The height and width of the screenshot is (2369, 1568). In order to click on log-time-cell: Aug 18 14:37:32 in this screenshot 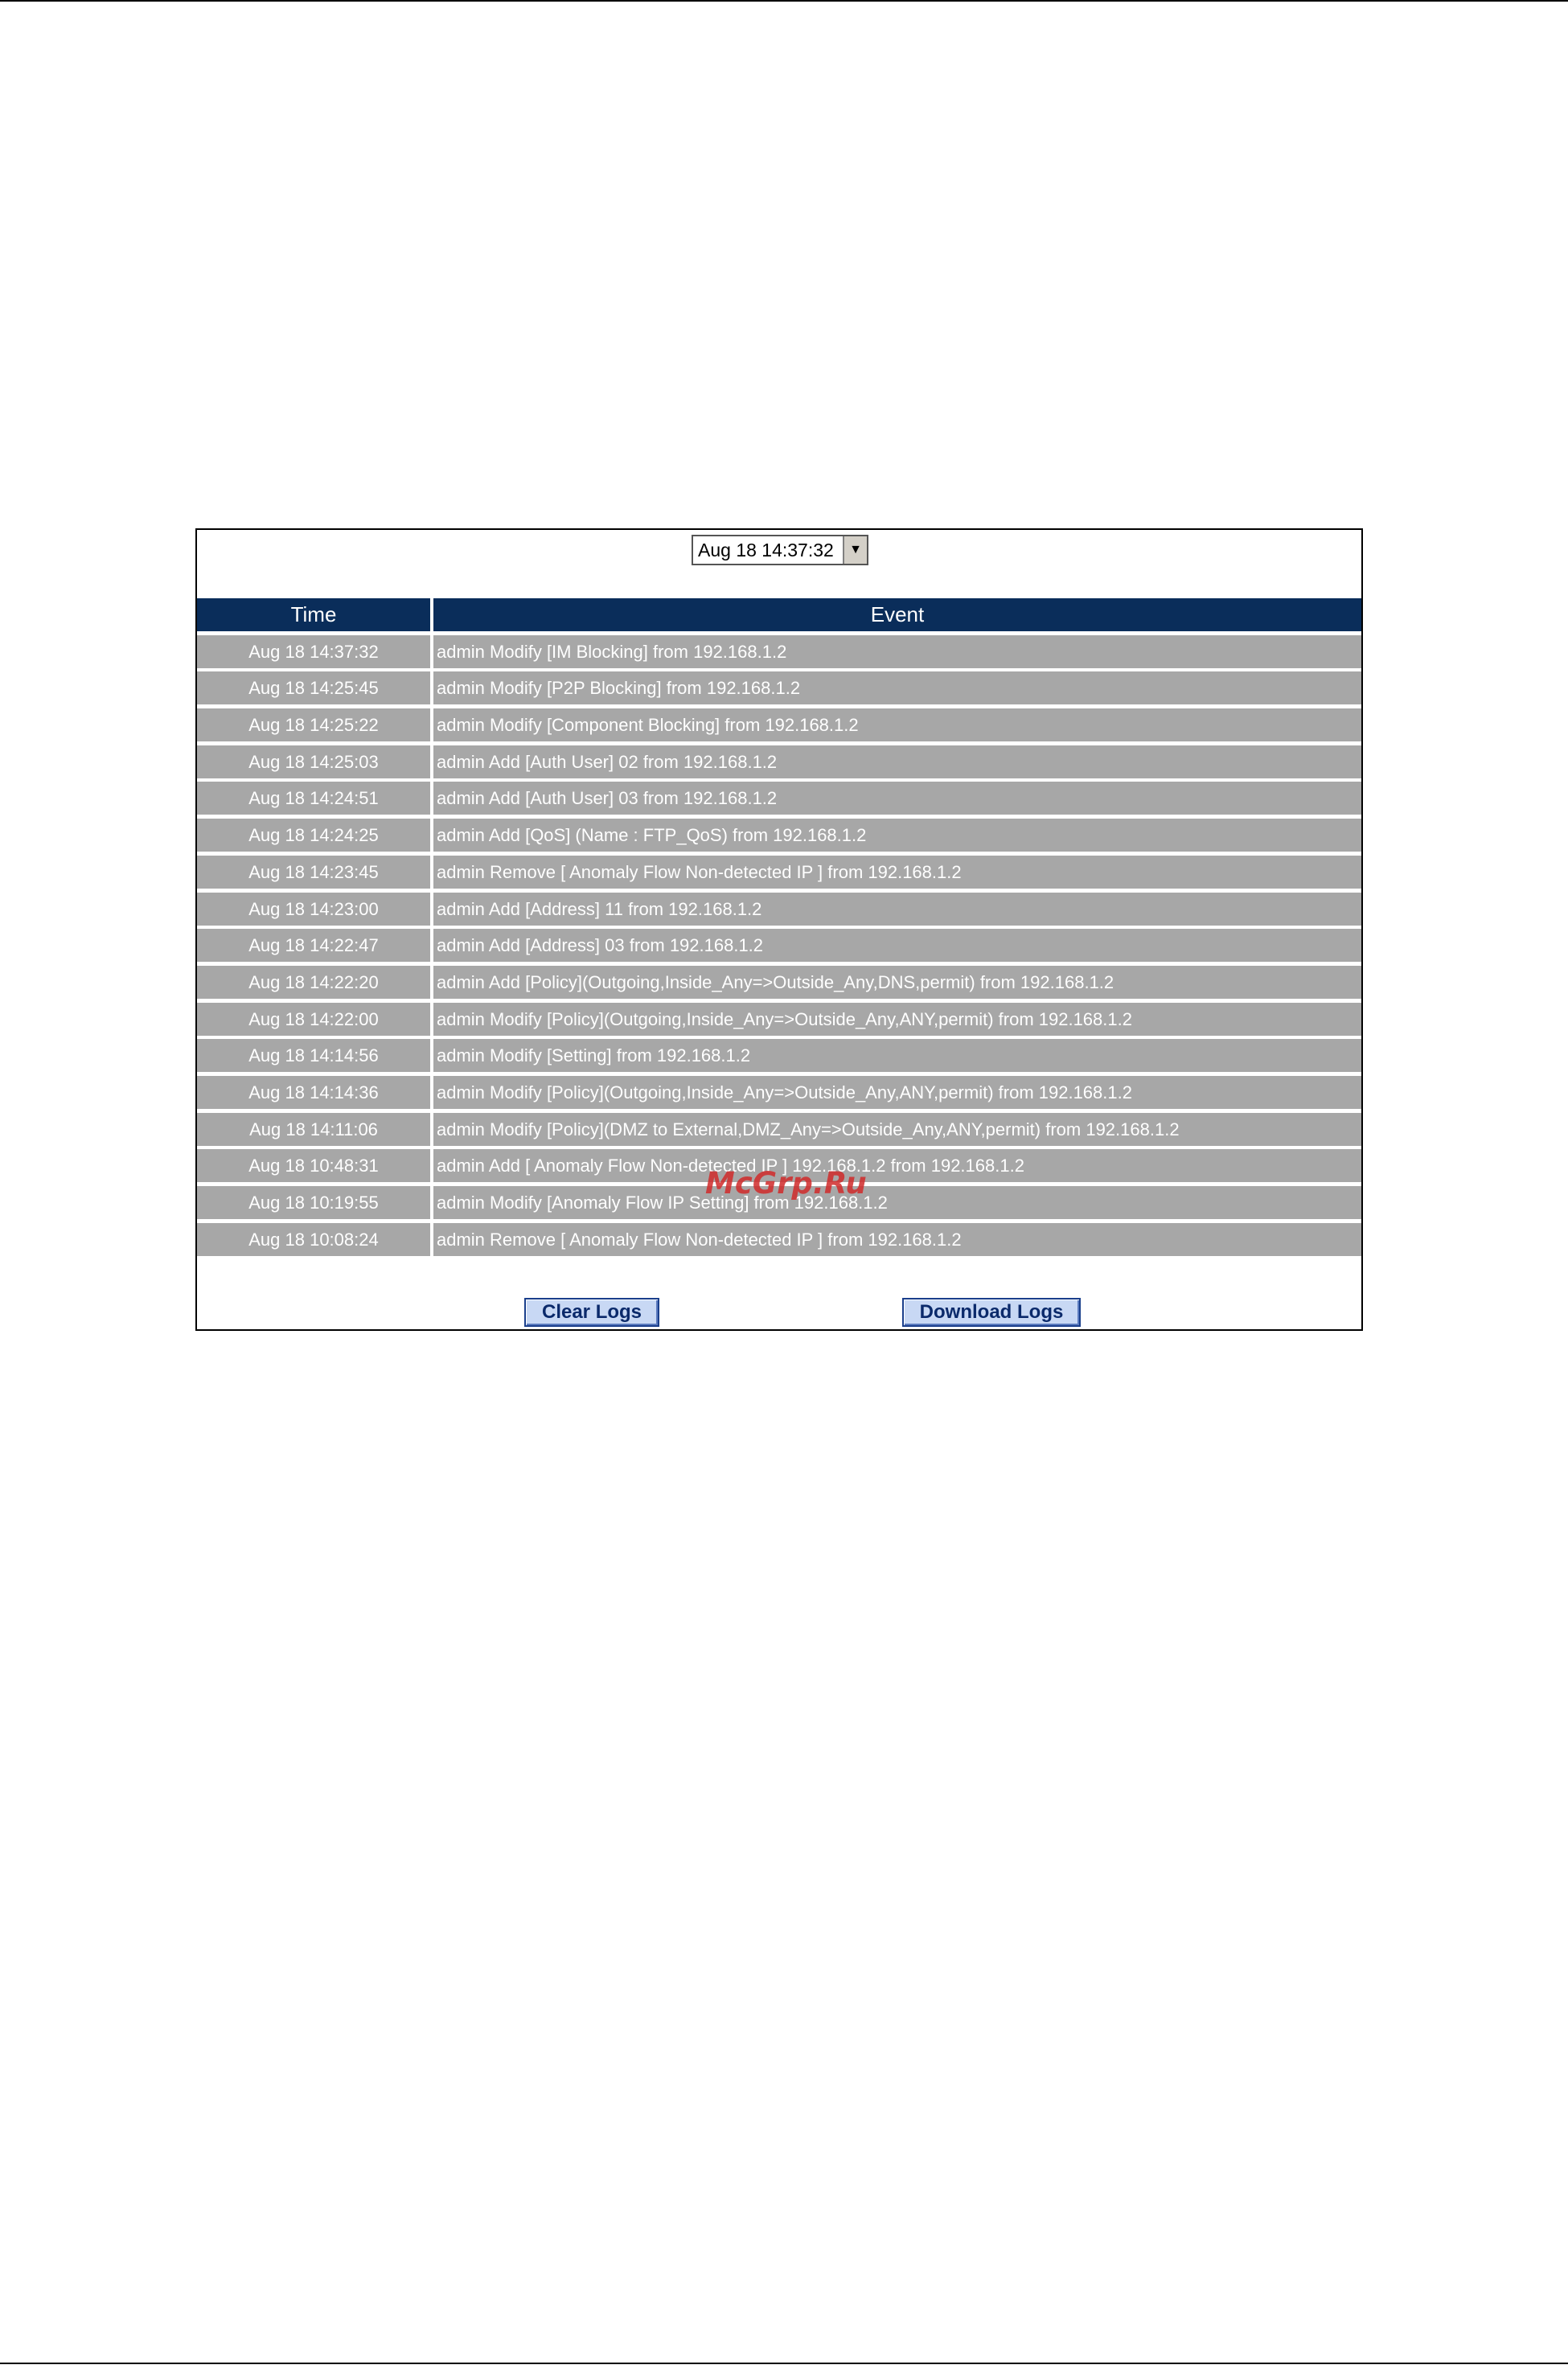, I will do `click(313, 651)`.